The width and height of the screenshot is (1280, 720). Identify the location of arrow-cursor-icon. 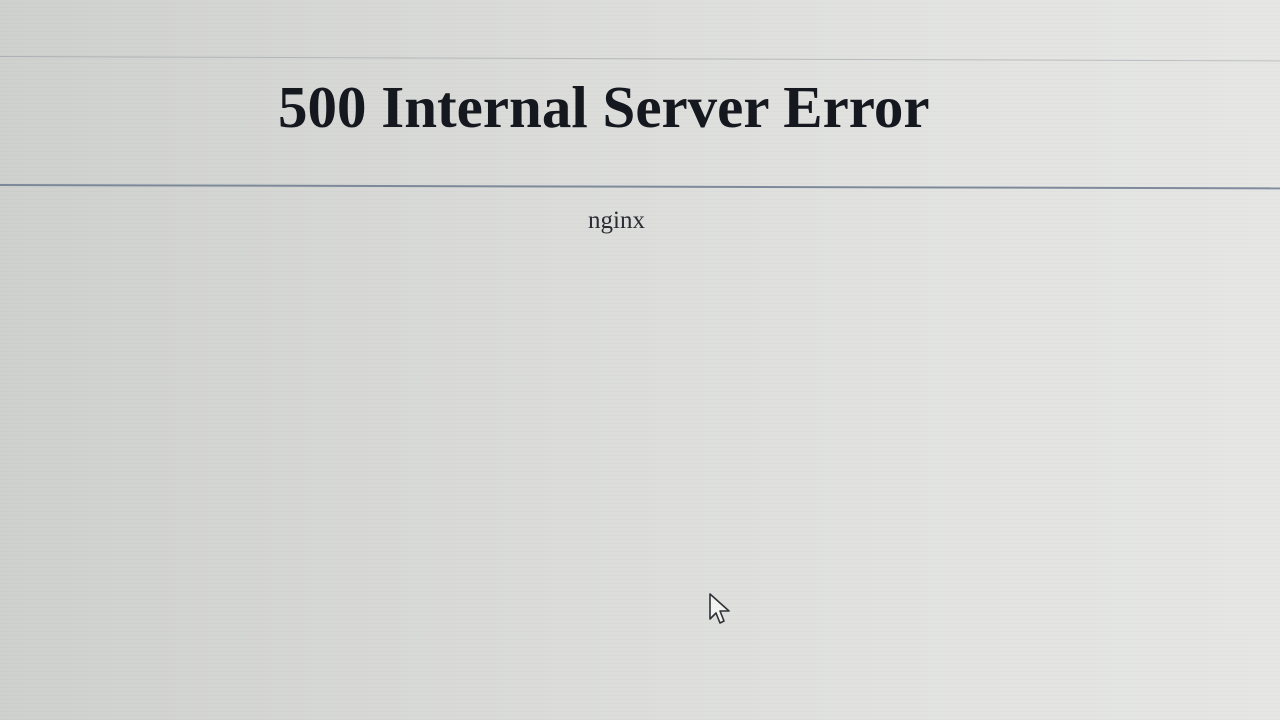
(719, 608).